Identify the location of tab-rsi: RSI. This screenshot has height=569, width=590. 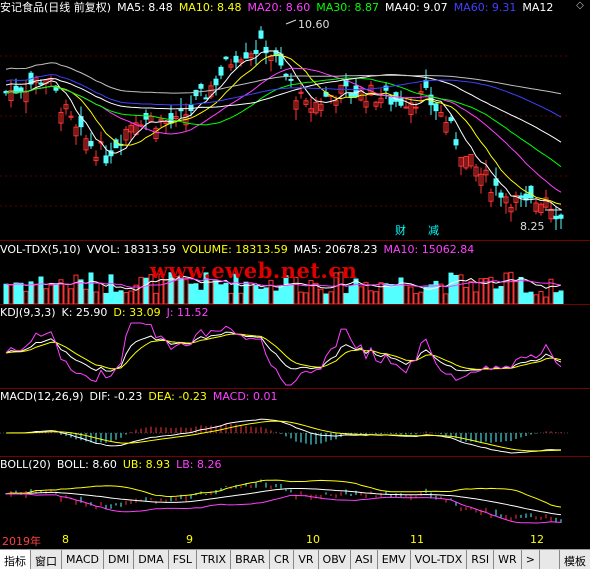
(481, 559).